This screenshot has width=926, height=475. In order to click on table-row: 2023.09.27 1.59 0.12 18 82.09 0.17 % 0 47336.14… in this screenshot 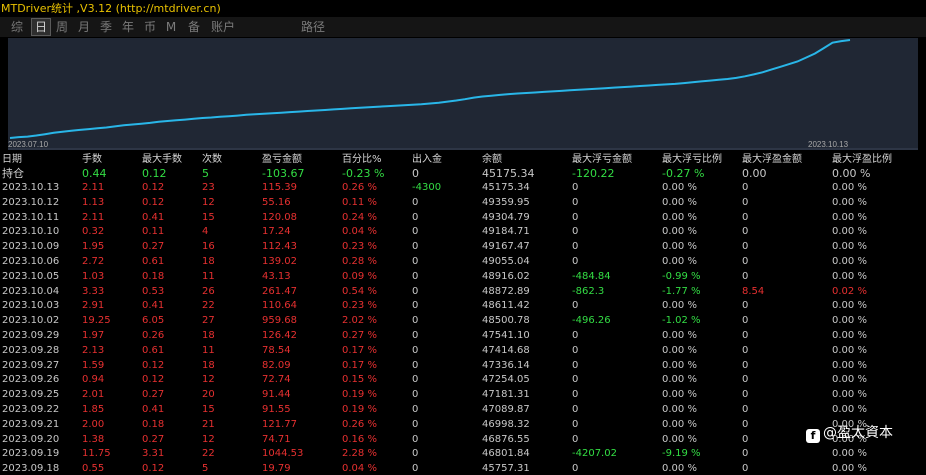, I will do `click(463, 365)`.